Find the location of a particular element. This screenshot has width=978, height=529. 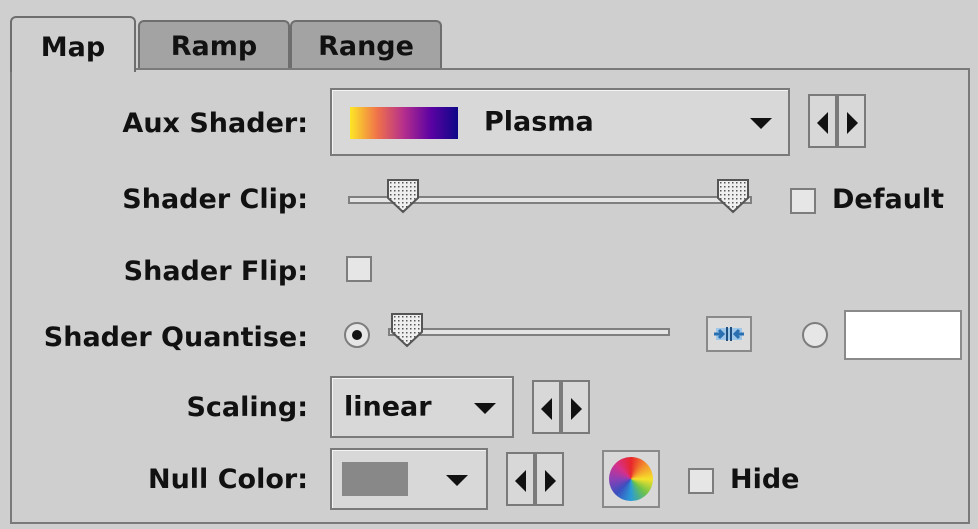

shader-quantise-label: Shader Quantise: is located at coordinates (175, 337).